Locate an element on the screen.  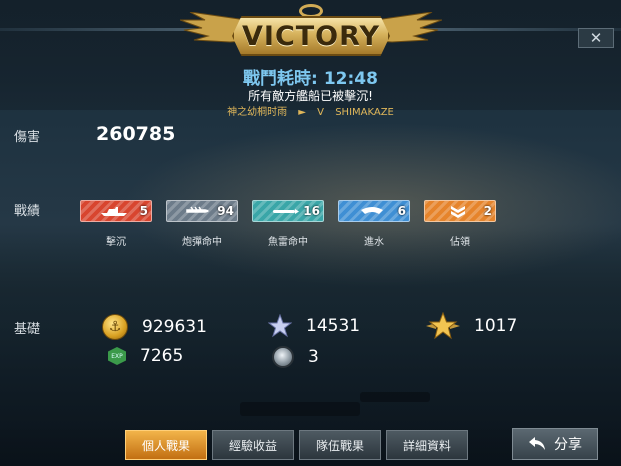
gold-star-stat: 1017 is located at coordinates (471, 326).